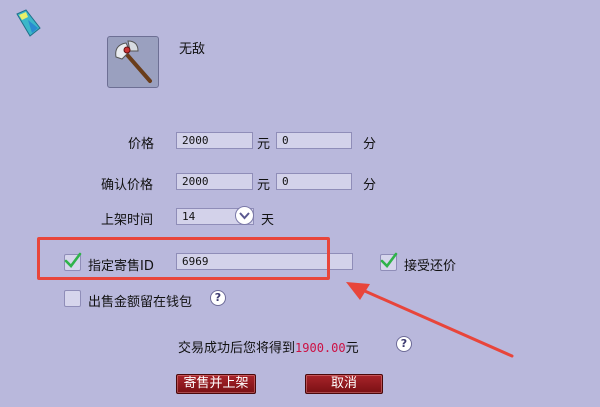 This screenshot has width=600, height=407. I want to click on price-yuan-input: 2000, so click(214, 140).